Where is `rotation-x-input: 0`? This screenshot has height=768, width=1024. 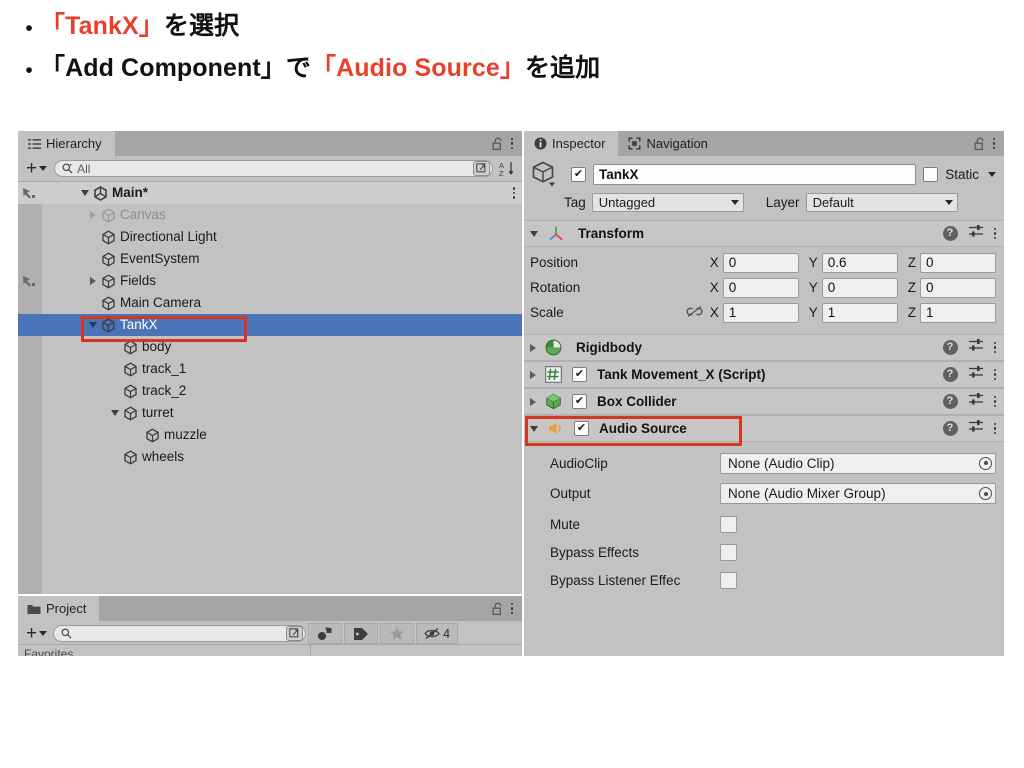
rotation-x-input: 0 is located at coordinates (760, 287).